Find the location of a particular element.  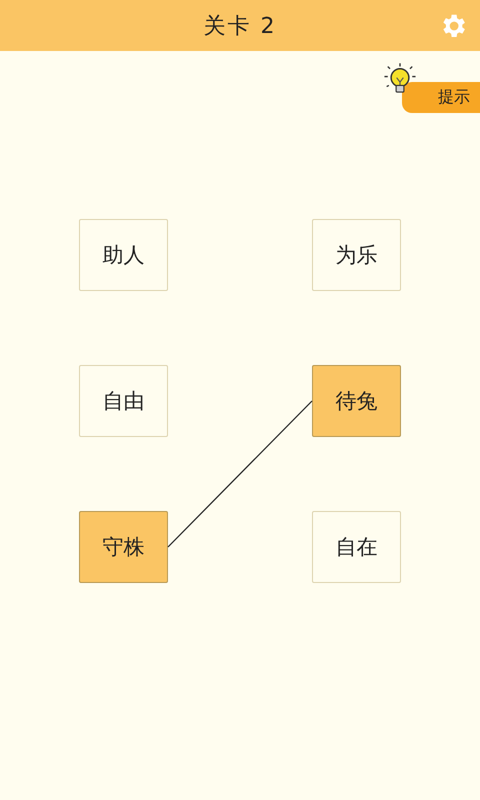

word-tile: 自由 is located at coordinates (123, 401).